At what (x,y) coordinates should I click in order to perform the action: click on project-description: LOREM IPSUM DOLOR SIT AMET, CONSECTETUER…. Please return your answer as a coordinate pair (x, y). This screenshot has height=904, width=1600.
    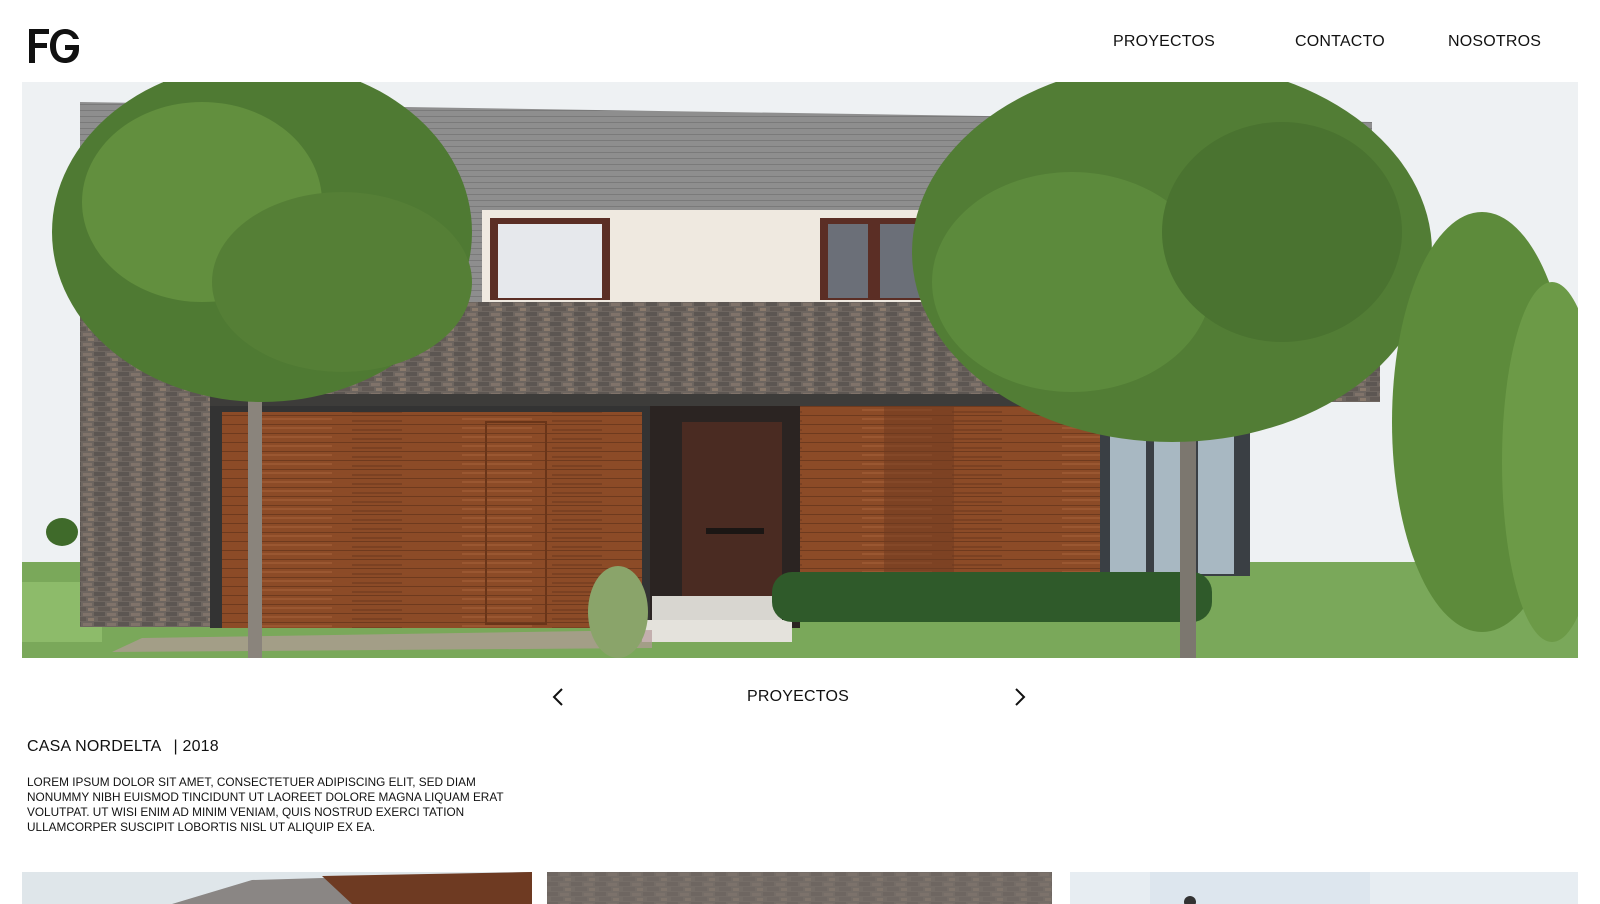
    Looking at the image, I should click on (265, 804).